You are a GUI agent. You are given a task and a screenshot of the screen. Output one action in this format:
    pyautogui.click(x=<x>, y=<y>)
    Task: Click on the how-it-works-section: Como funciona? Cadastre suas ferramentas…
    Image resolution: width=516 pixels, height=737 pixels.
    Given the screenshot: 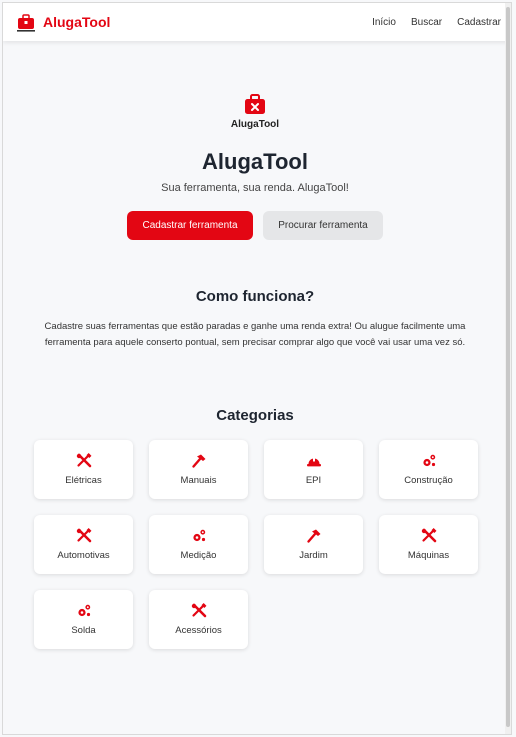 What is the action you would take?
    pyautogui.click(x=255, y=319)
    